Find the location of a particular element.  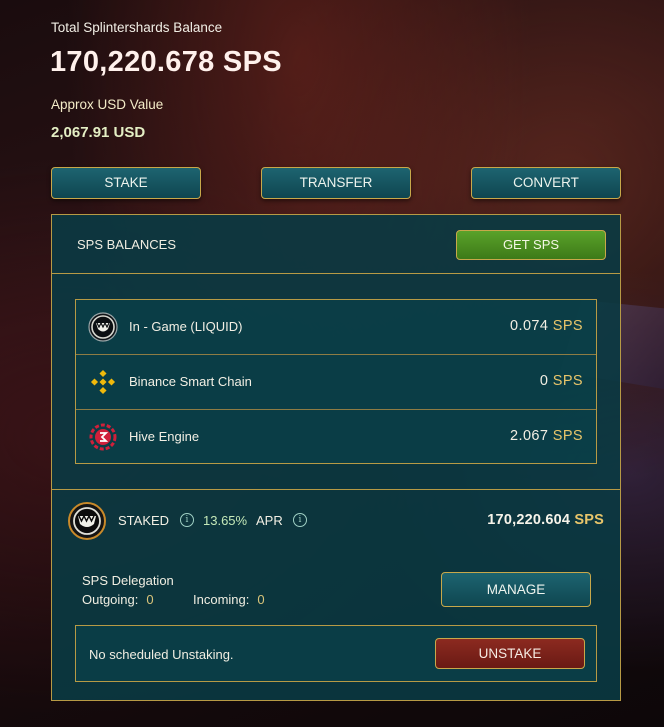

usd-value: 2,067.91 USD is located at coordinates (98, 132).